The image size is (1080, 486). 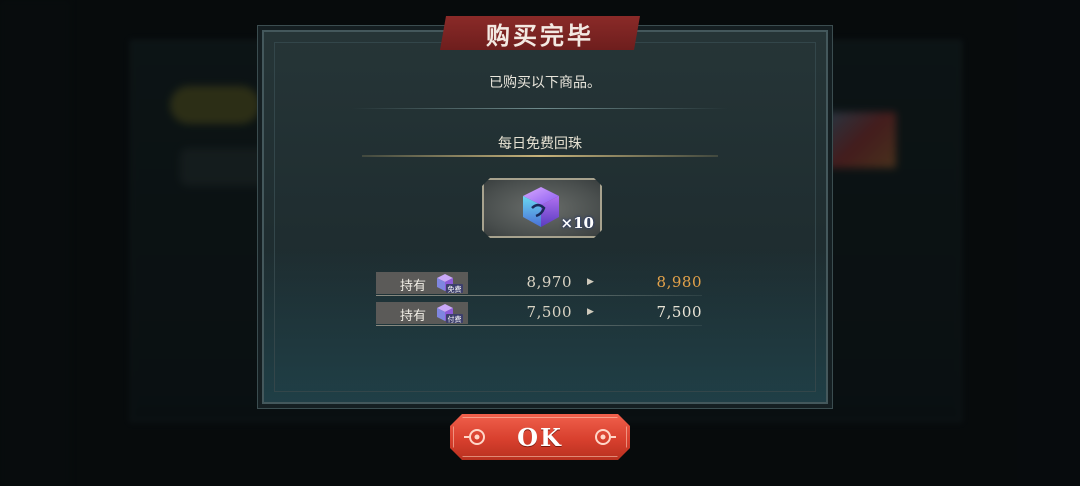 I want to click on crystal-cube-icon, so click(x=541, y=207).